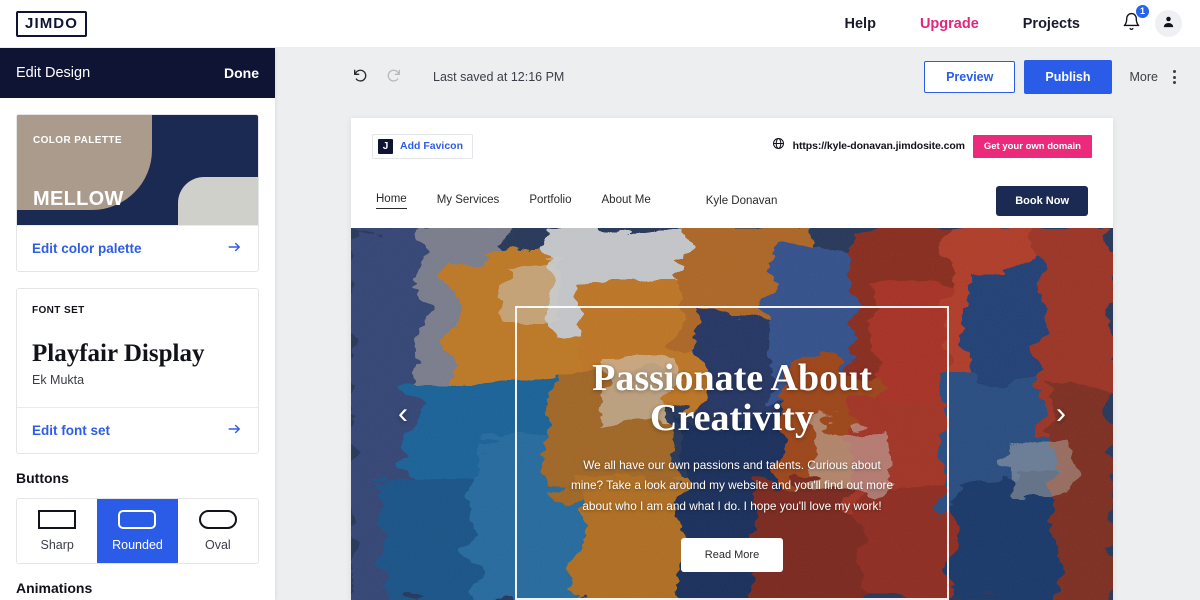 The height and width of the screenshot is (600, 1200). What do you see at coordinates (57, 531) in the screenshot?
I see `button-shape-sharp: Sharp` at bounding box center [57, 531].